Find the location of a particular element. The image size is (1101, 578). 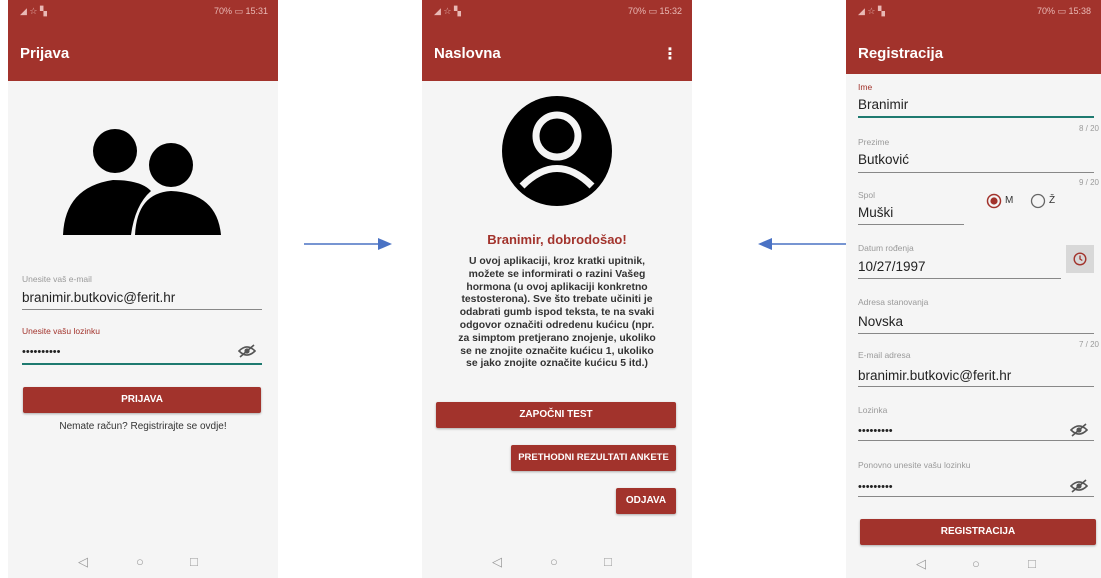

register-button: REGISTRACIJA is located at coordinates (978, 532).